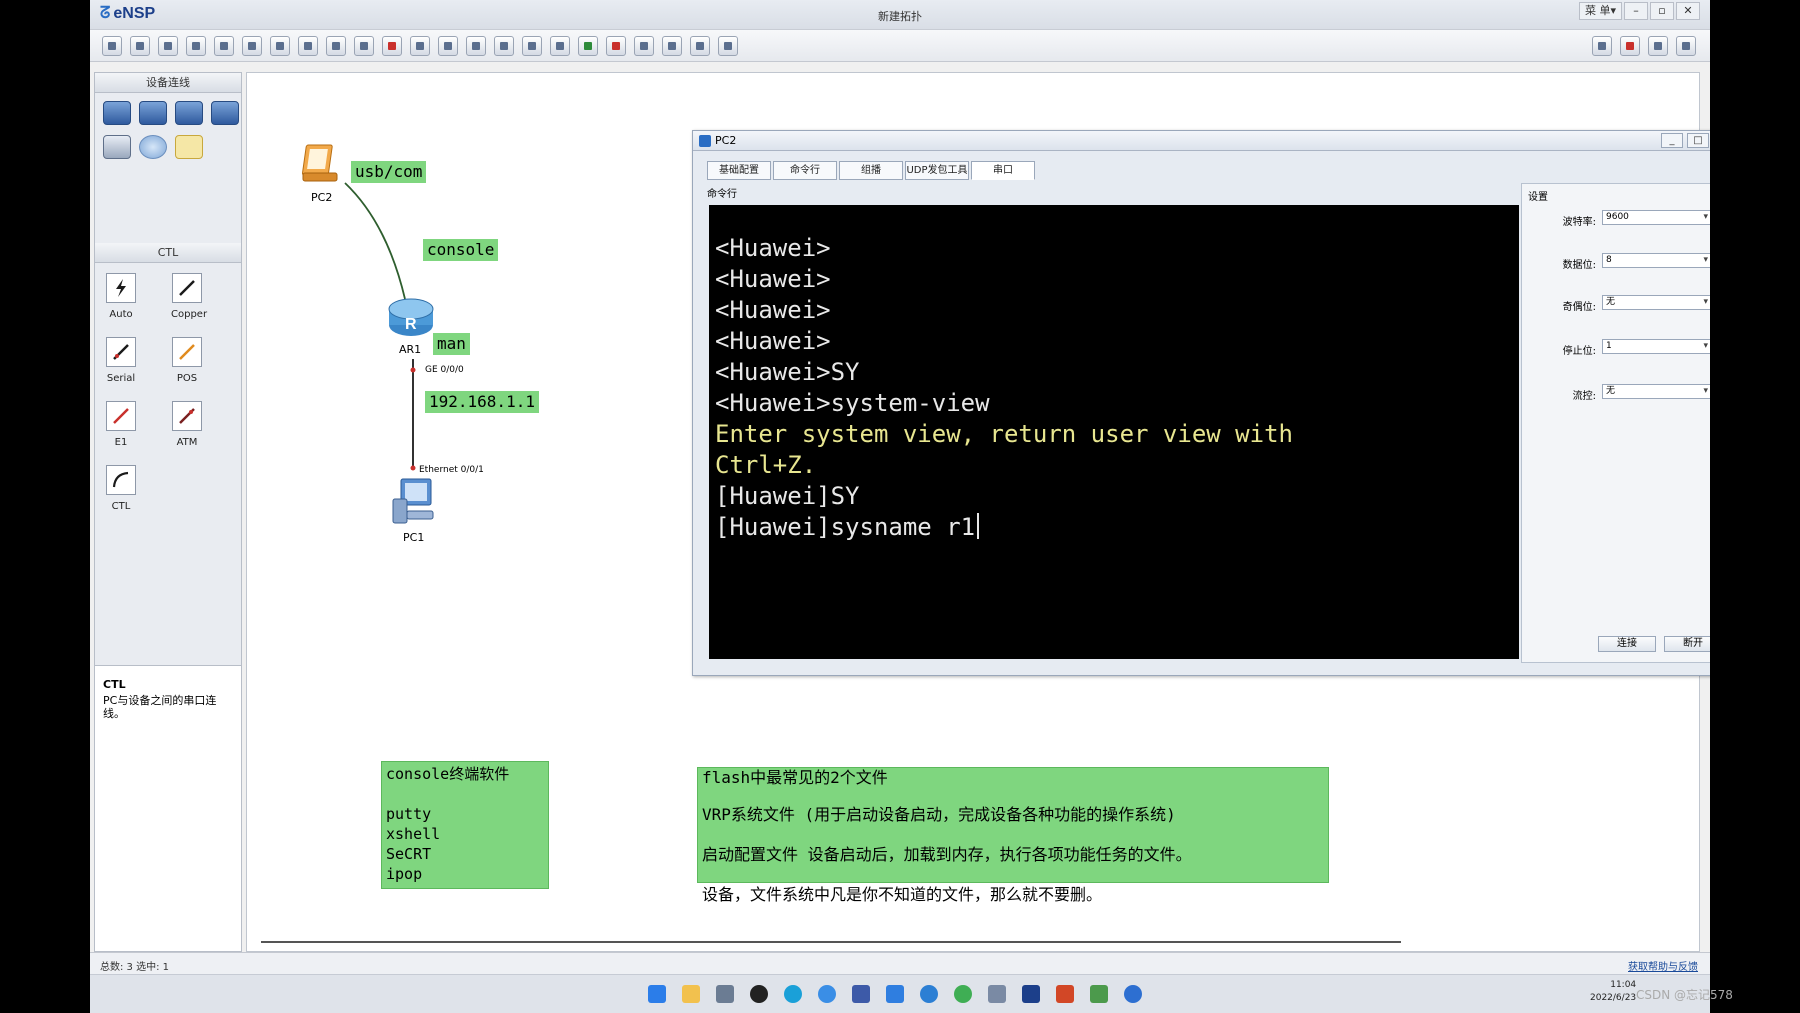 The height and width of the screenshot is (1013, 1800). Describe the element at coordinates (153, 113) in the screenshot. I see `switch-icon` at that location.